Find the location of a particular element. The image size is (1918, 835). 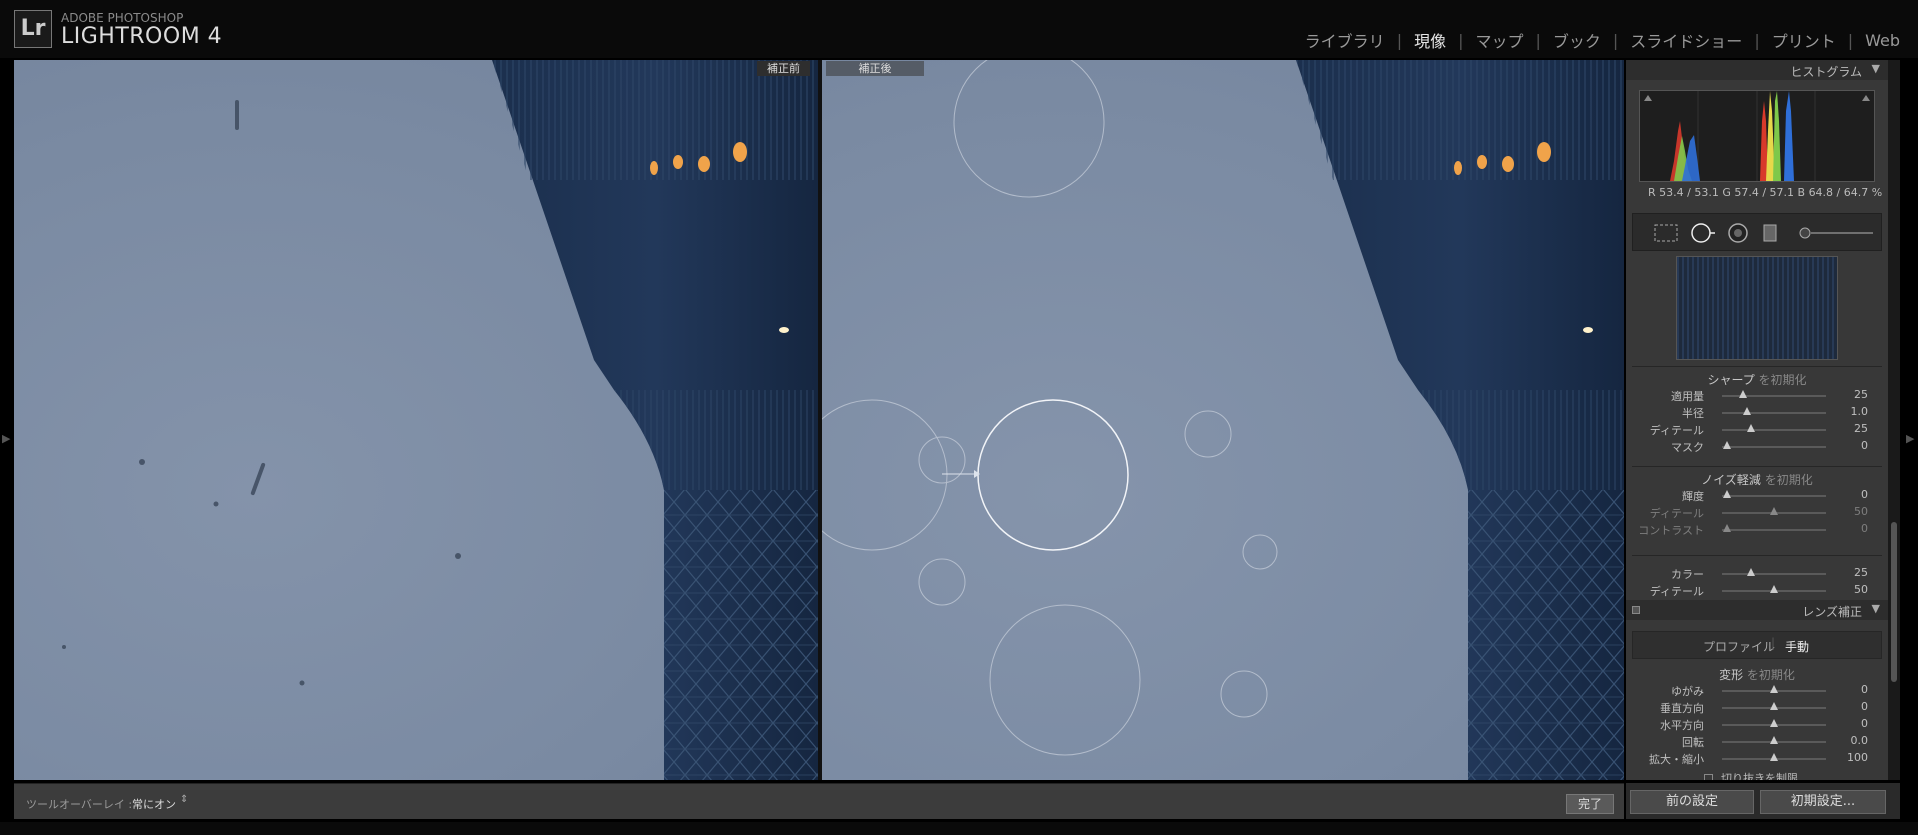

module-0: ライブラリ is located at coordinates (1345, 40).